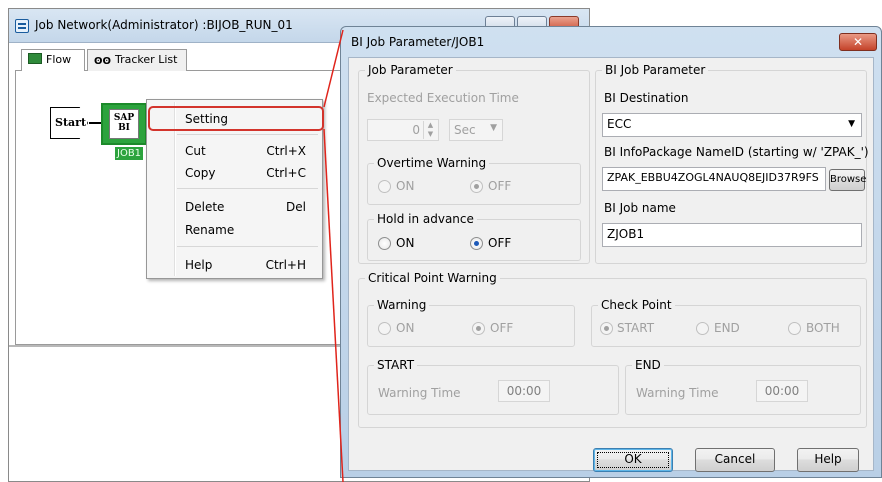 The image size is (882, 482). What do you see at coordinates (476, 243) in the screenshot?
I see `hold-off-radio` at bounding box center [476, 243].